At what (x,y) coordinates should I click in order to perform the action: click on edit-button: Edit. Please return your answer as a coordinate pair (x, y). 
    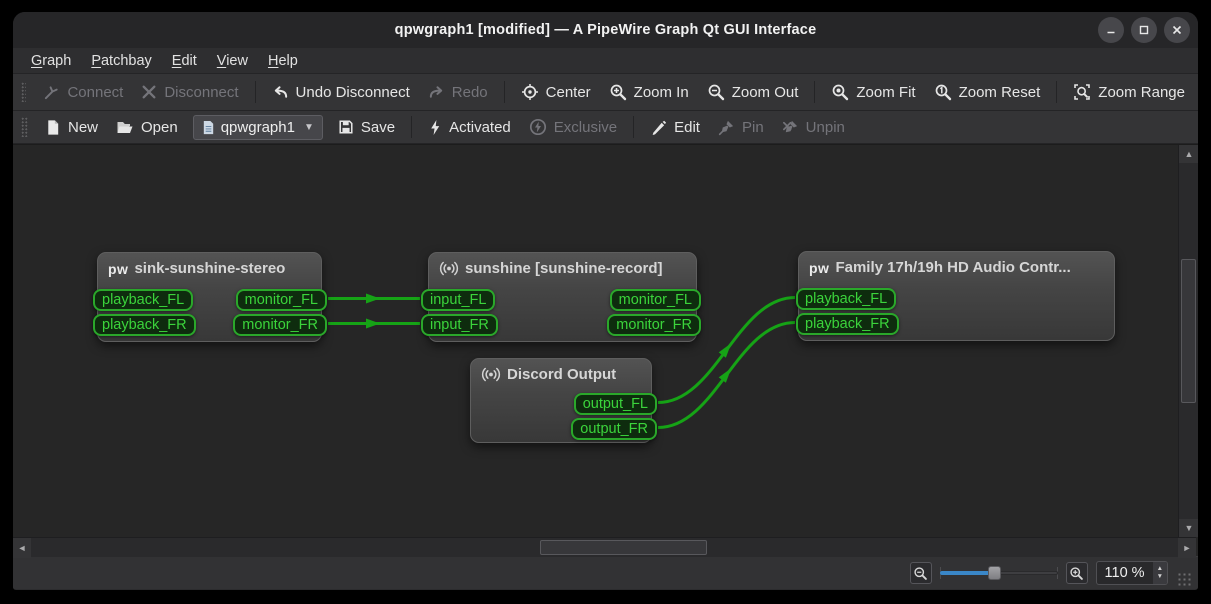
    Looking at the image, I should click on (675, 127).